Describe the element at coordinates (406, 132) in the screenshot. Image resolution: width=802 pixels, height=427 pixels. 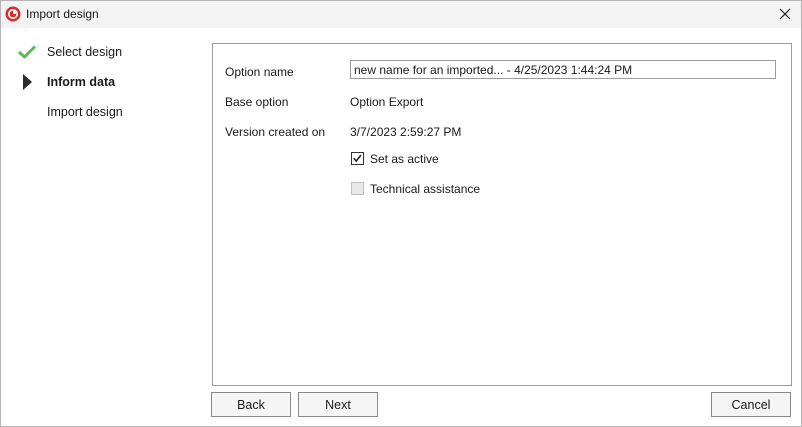
I see `version-created-value: 3/7/2023 2:59:27 PM` at that location.